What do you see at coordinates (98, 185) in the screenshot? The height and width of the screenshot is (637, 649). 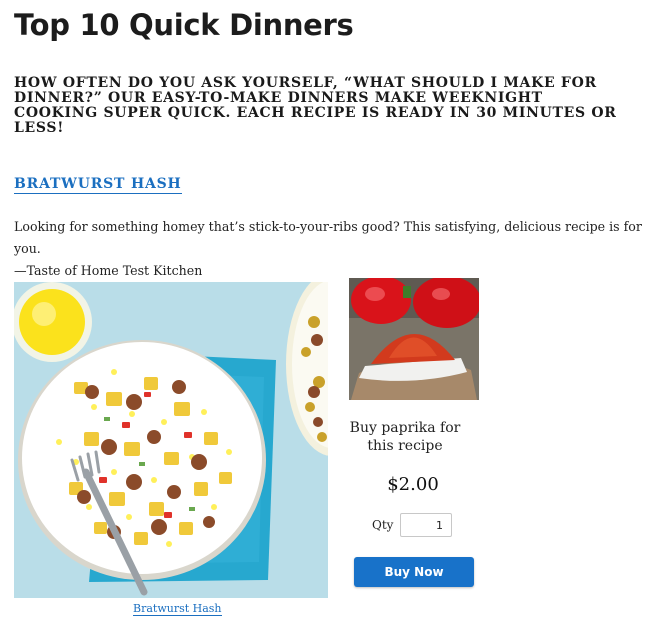 I see `recipe-title-link: Bratwurst Hash` at bounding box center [98, 185].